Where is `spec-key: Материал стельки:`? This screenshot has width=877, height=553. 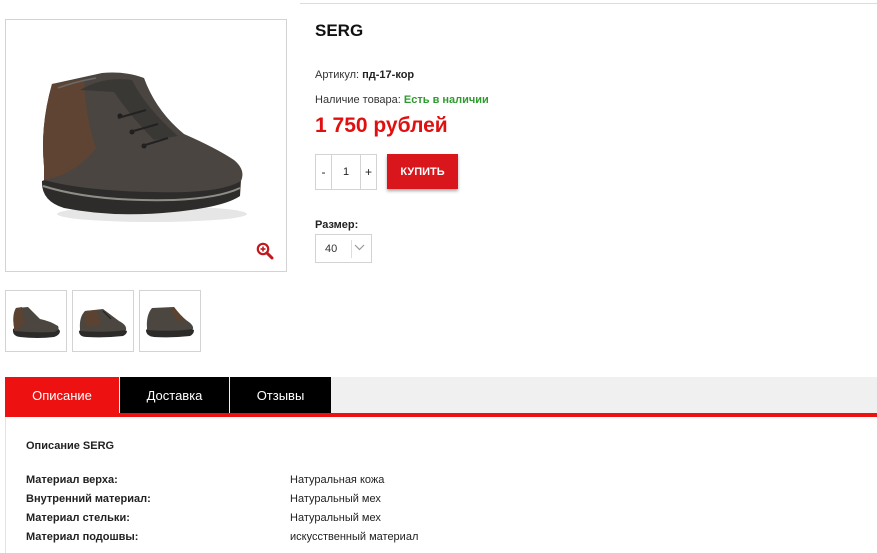 spec-key: Материал стельки: is located at coordinates (78, 518).